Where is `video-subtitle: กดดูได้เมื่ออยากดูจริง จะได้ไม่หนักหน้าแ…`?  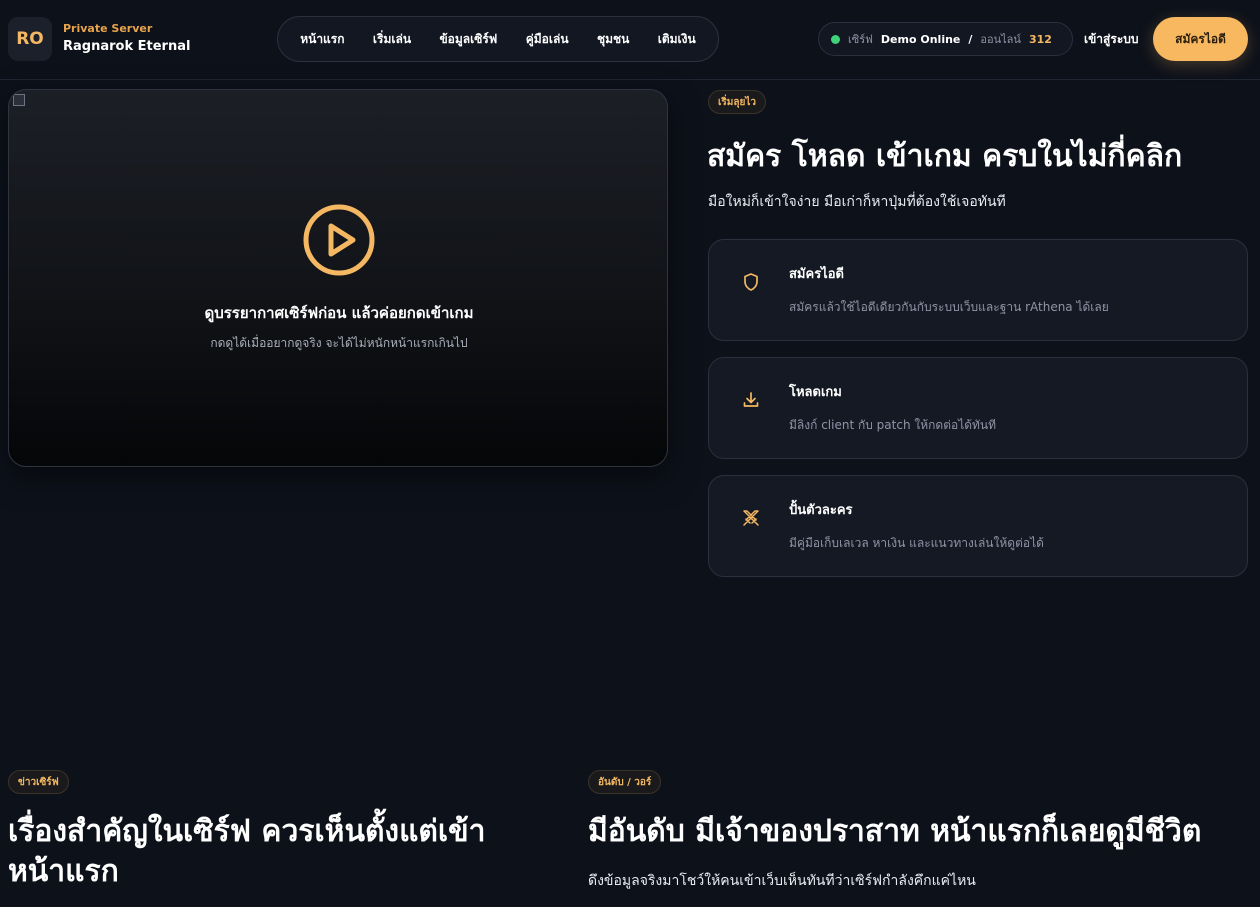
video-subtitle: กดดูได้เมื่ออยากดูจริง จะได้ไม่หนักหน้าแ… is located at coordinates (339, 343).